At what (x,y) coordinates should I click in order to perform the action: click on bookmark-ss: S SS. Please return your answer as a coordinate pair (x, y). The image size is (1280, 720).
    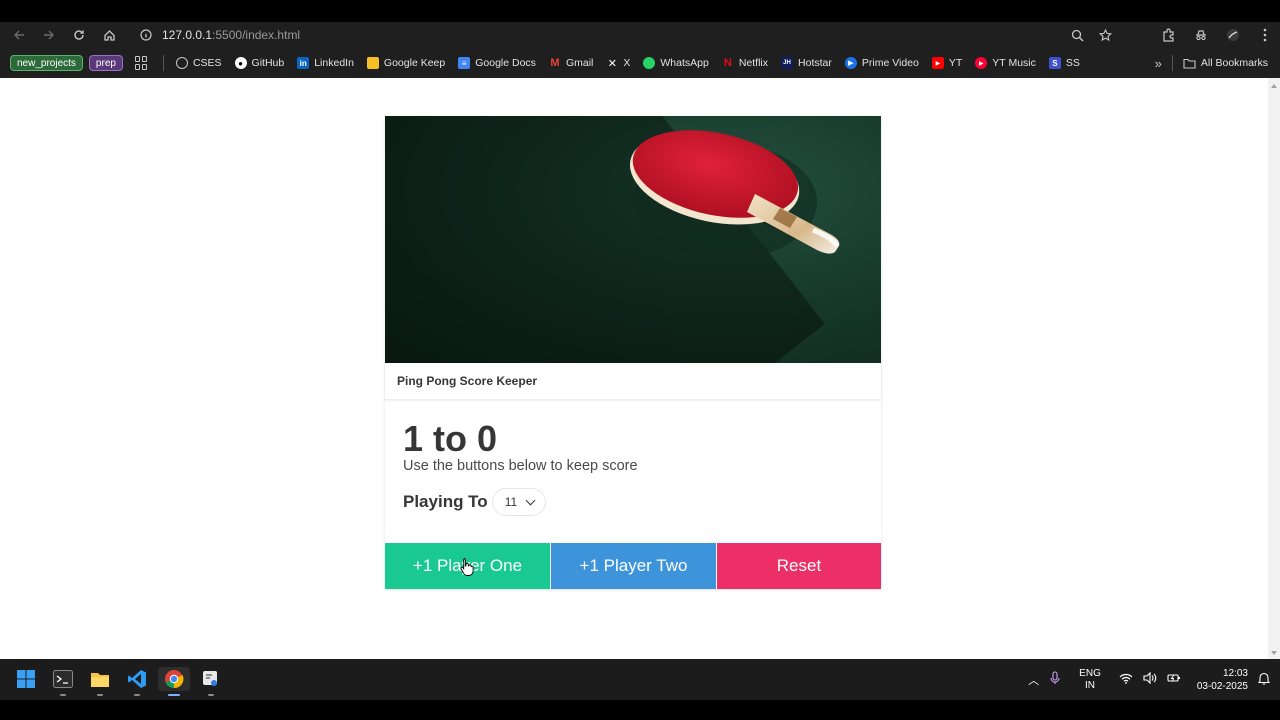
    Looking at the image, I should click on (1064, 63).